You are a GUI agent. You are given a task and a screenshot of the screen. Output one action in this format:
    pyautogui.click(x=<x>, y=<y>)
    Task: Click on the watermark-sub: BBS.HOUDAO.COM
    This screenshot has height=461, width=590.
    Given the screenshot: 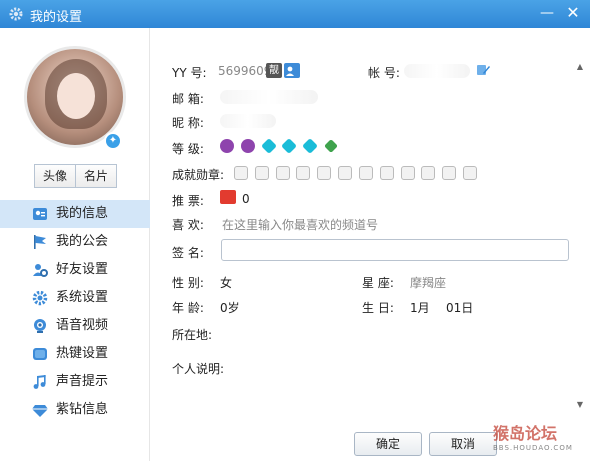 What is the action you would take?
    pyautogui.click(x=533, y=448)
    